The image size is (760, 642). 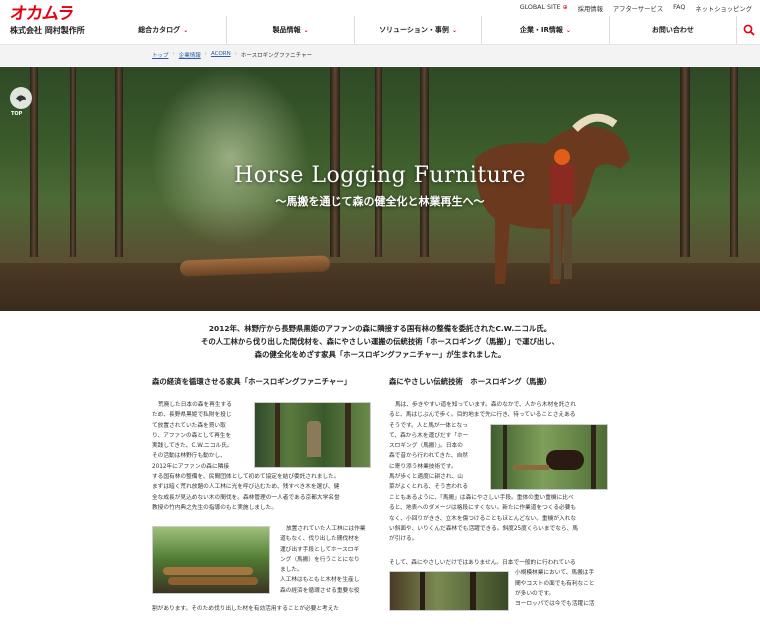 I want to click on right-heading: 森にやさしい伝統技術 ホースロギング（馬搬）, so click(x=470, y=381).